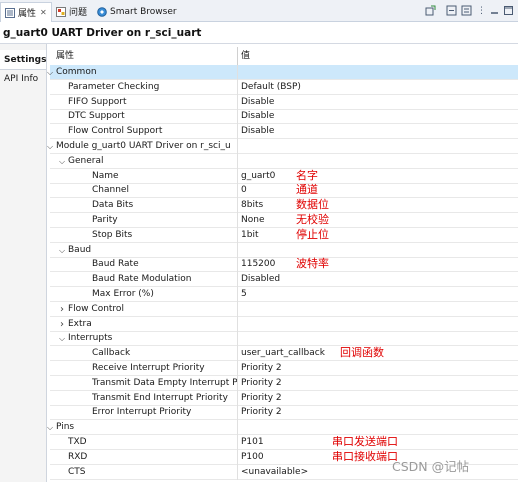 This screenshot has height=482, width=518. Describe the element at coordinates (284, 339) in the screenshot. I see `property-row: ⌵ Interrupts` at that location.